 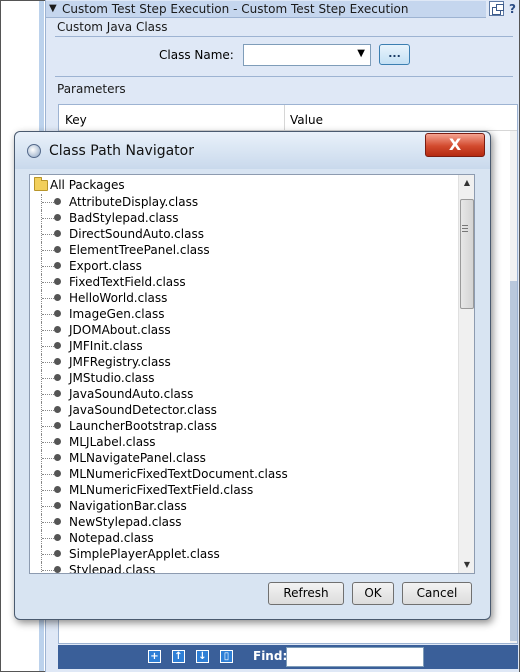 I want to click on tree-item: ElementTreePanel.class, so click(x=244, y=250).